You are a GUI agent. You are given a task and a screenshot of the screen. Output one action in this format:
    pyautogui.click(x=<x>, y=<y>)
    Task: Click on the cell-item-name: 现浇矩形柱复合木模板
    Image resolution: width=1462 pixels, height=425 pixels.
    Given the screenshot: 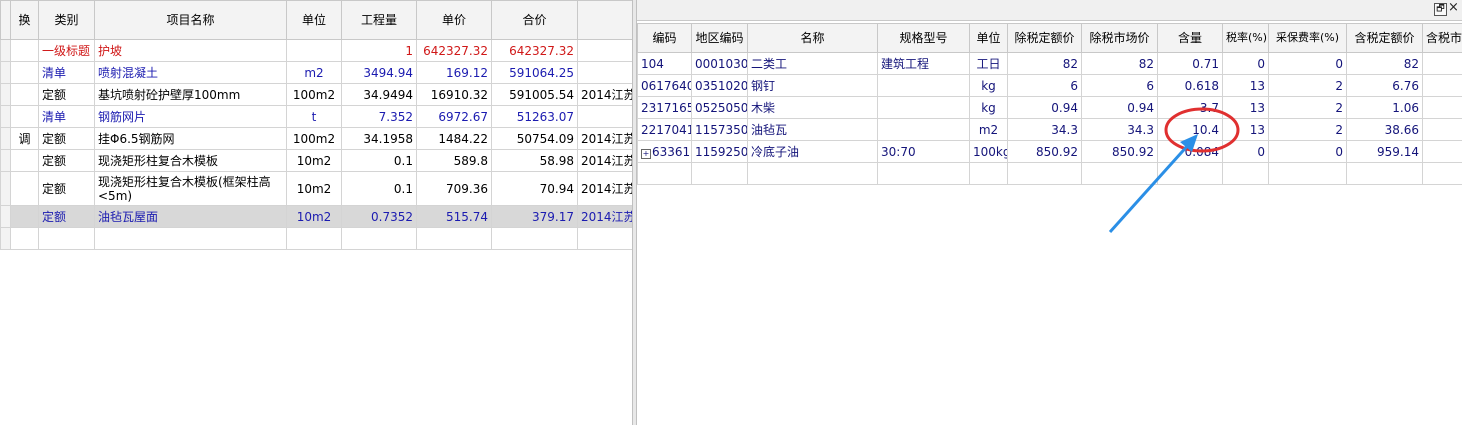 What is the action you would take?
    pyautogui.click(x=190, y=160)
    